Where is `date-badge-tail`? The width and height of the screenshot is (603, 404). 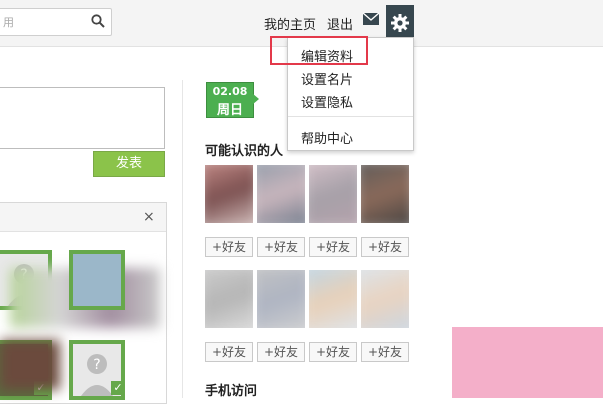
date-badge-tail is located at coordinates (255, 99).